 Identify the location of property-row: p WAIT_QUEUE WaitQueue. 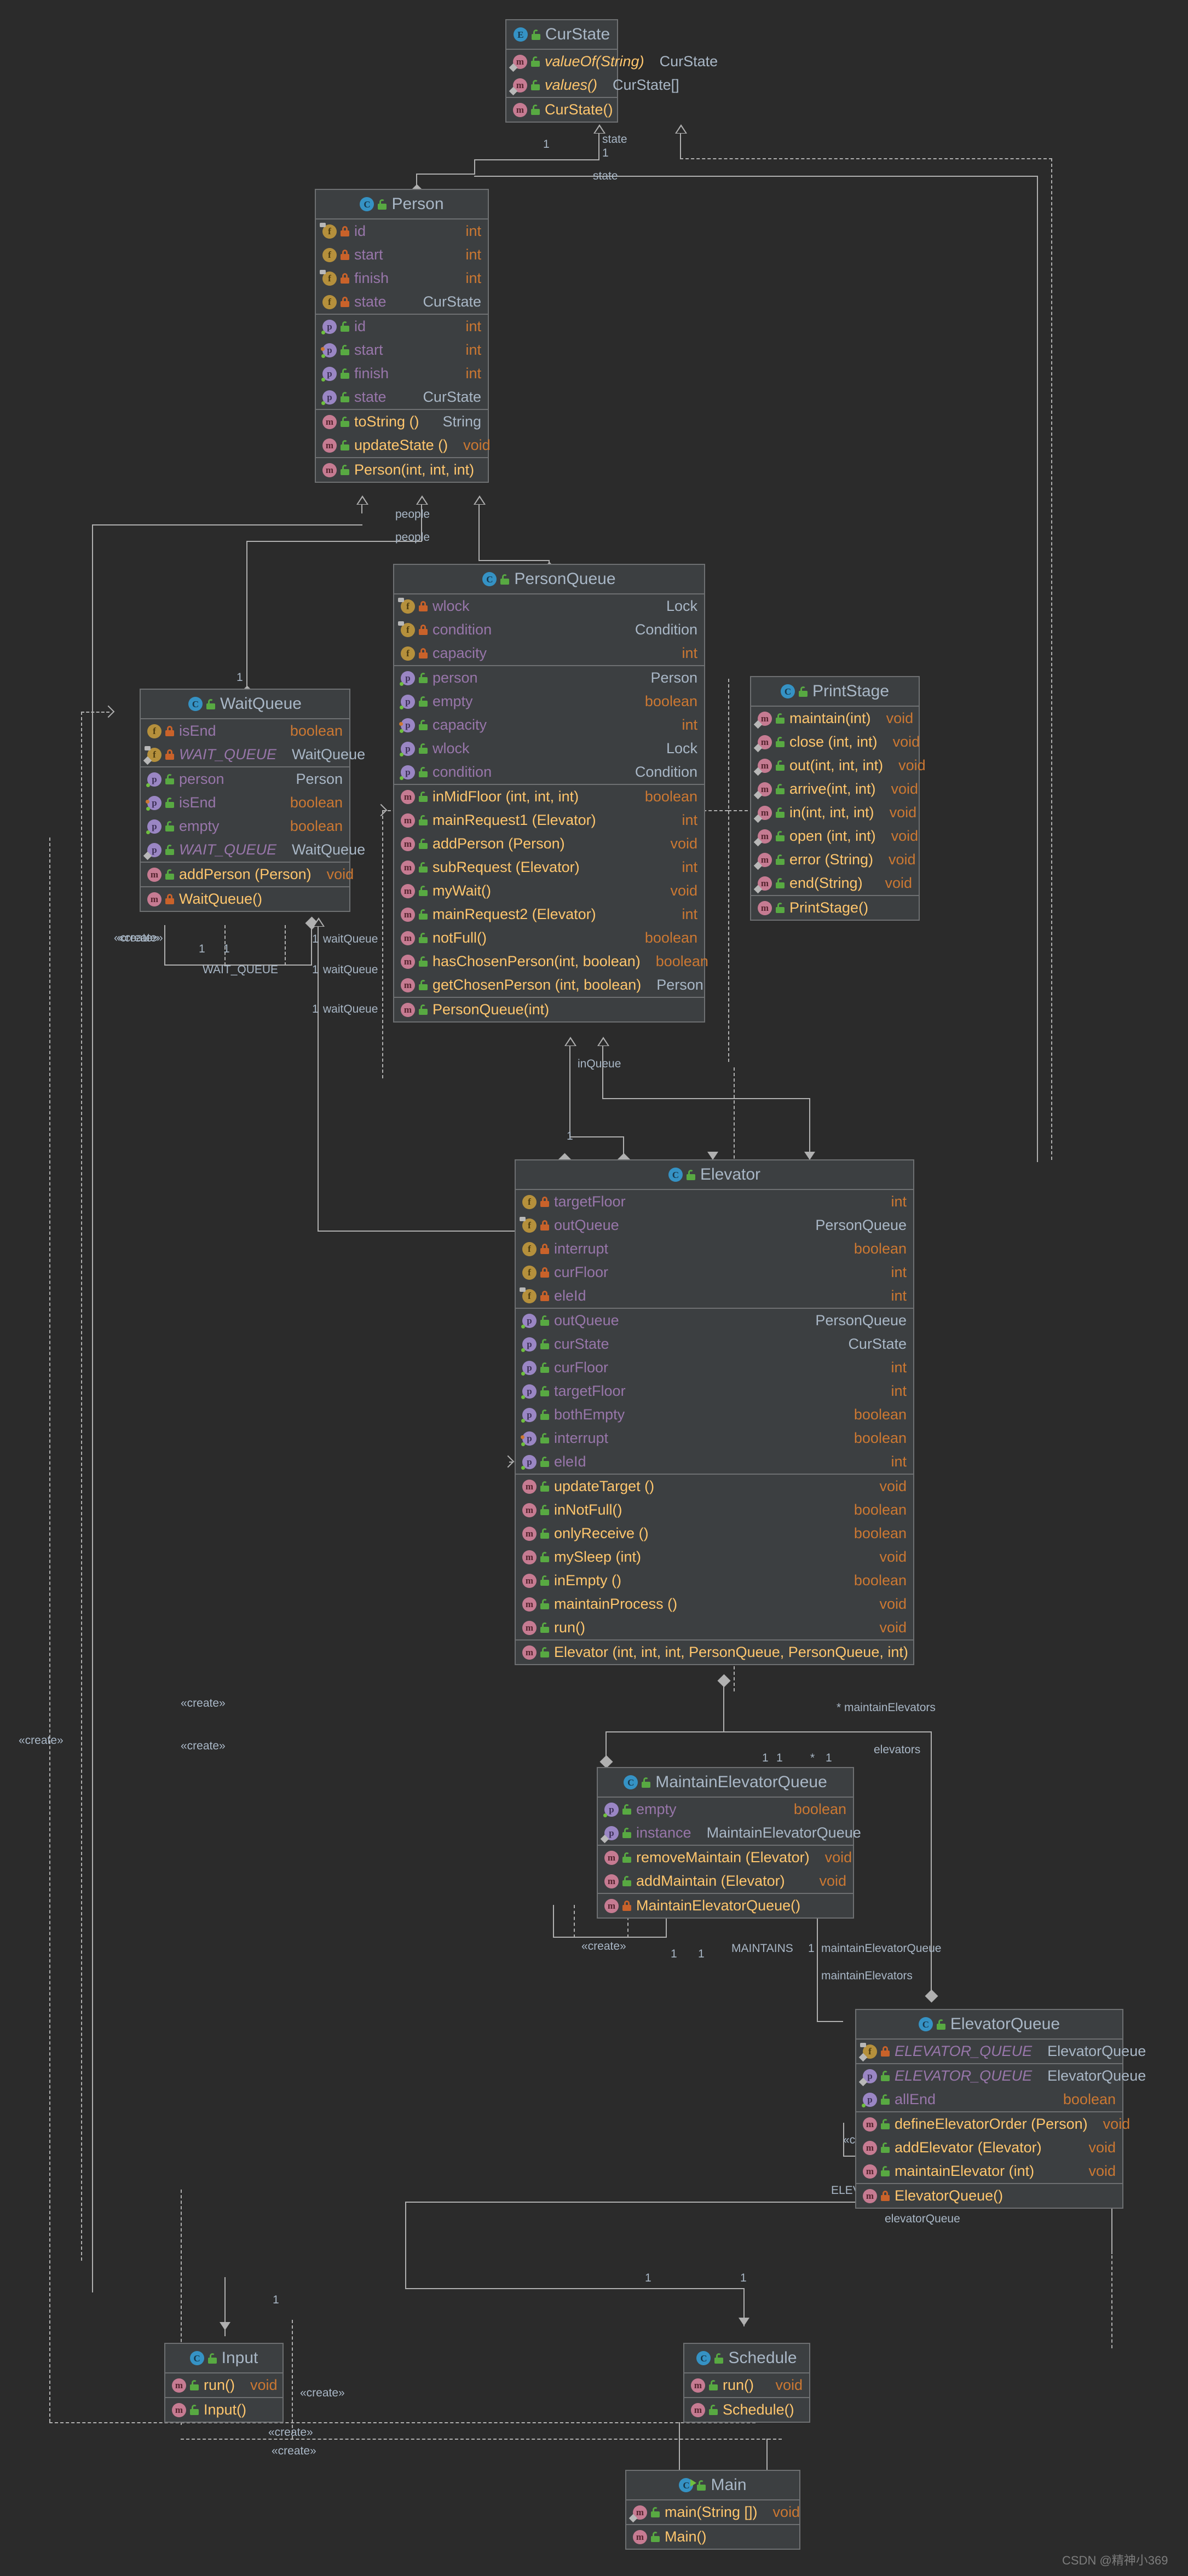
(253, 850).